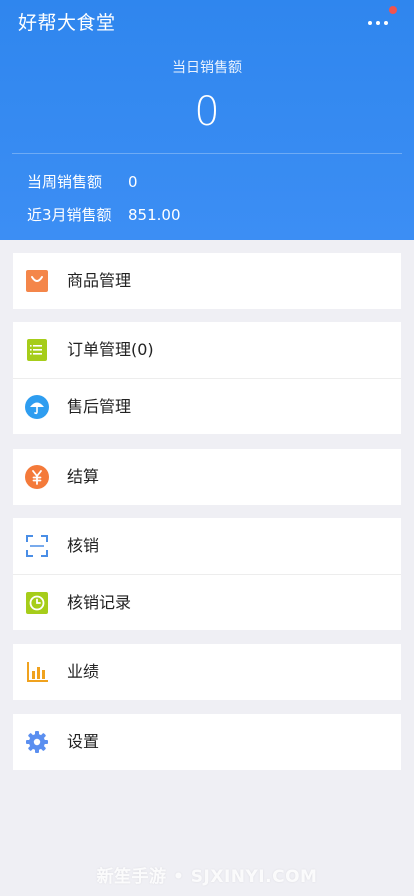 This screenshot has width=414, height=896. What do you see at coordinates (37, 742) in the screenshot?
I see `gear-icon` at bounding box center [37, 742].